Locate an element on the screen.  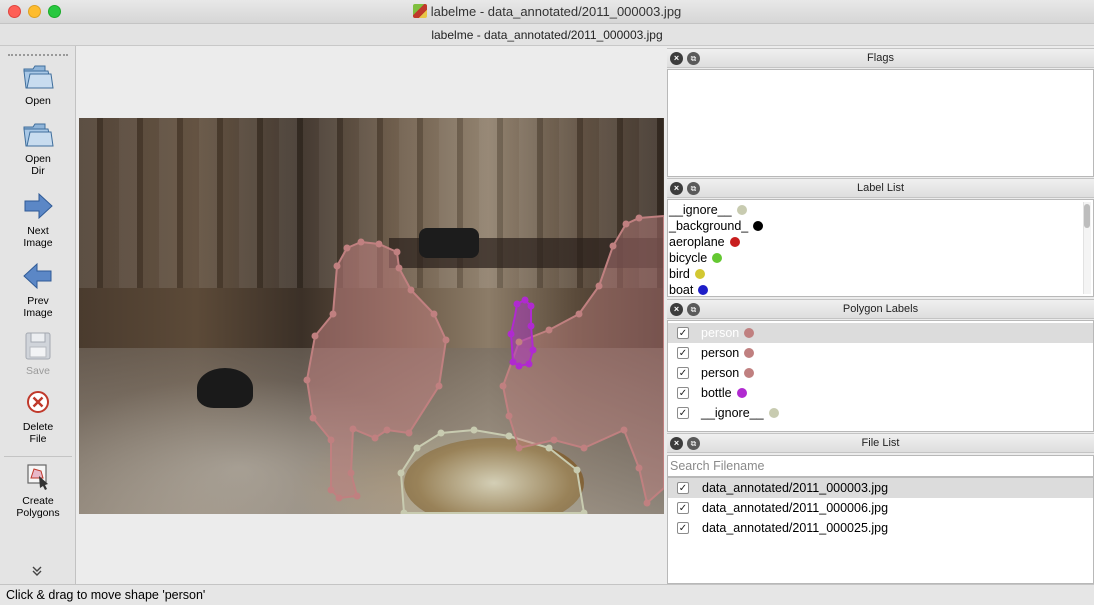
label-list-item: boat is located at coordinates (880, 289).